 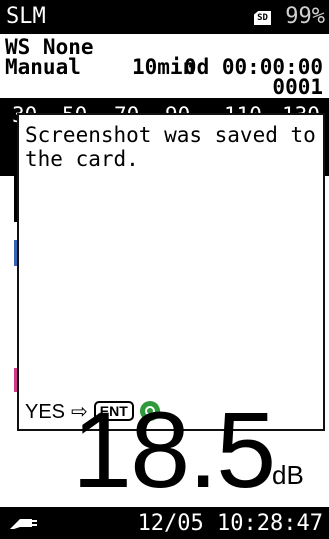 I want to click on measurement-info-panel: WS None Manual 10min 0d 00:00:00 0001, so click(x=164, y=66).